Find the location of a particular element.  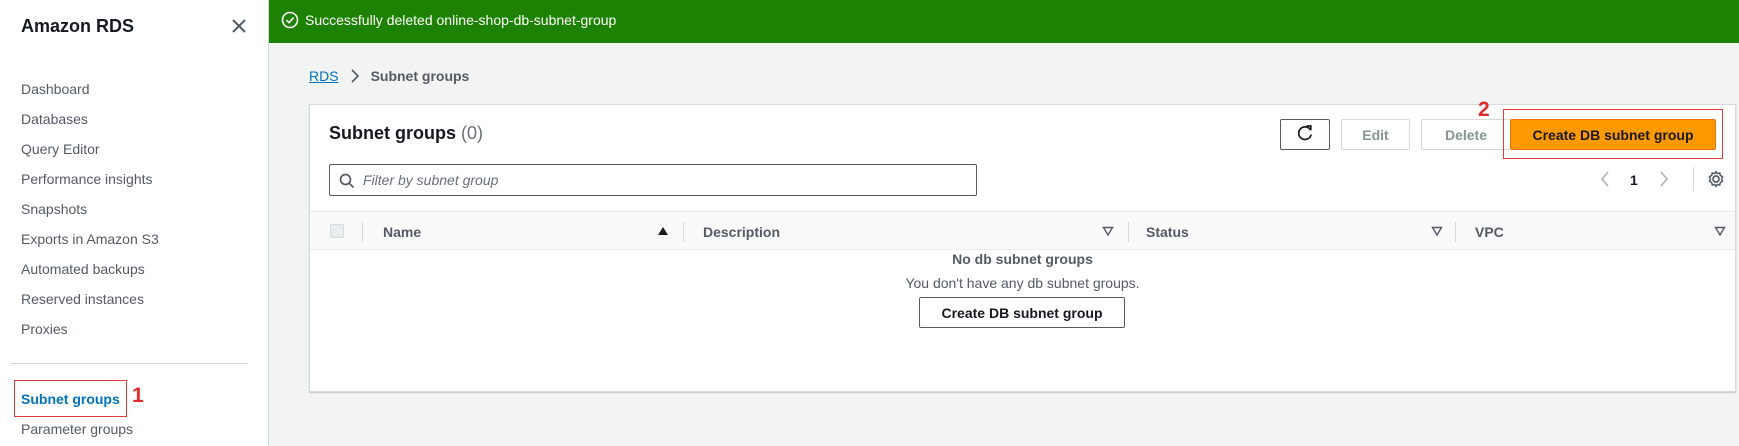

empty-state-title: No db subnet groups is located at coordinates (1022, 259).